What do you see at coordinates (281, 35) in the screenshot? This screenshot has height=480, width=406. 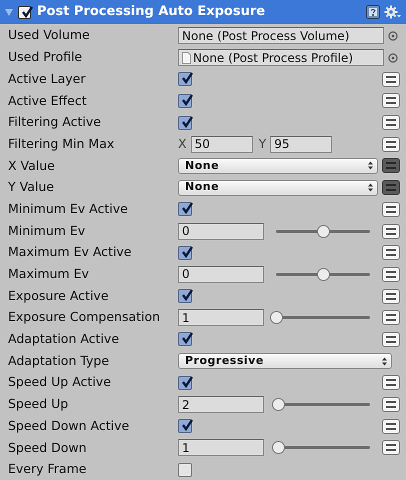 I see `object-field: None (Post Process Volume)` at bounding box center [281, 35].